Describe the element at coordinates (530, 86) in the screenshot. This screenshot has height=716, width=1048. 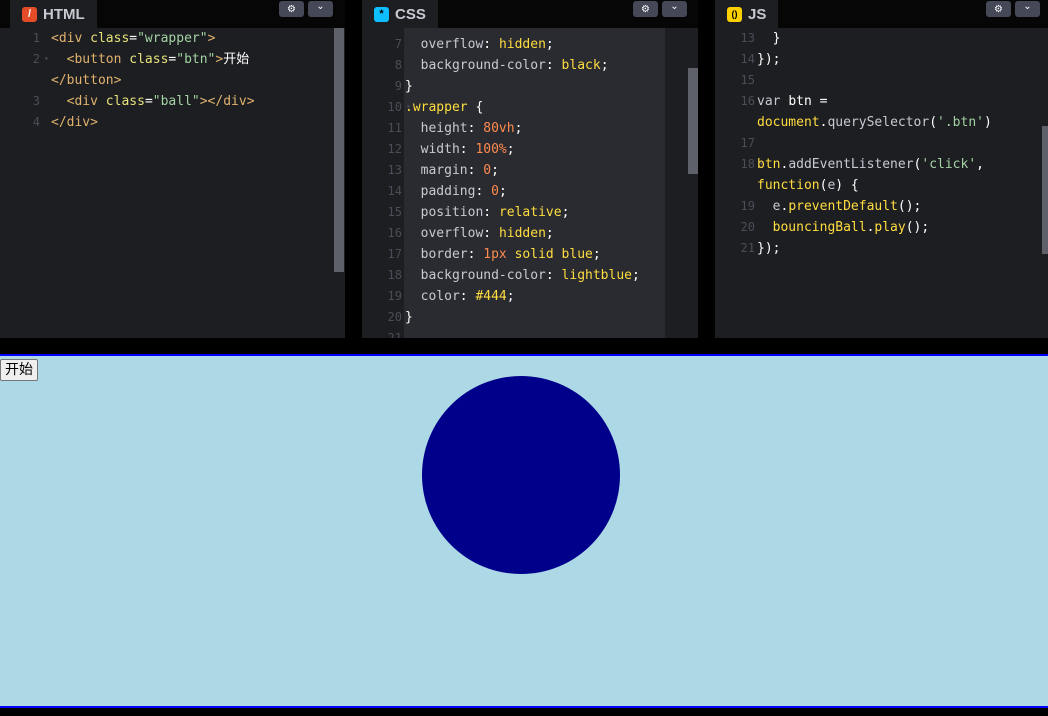
I see `code-line: 9}` at that location.